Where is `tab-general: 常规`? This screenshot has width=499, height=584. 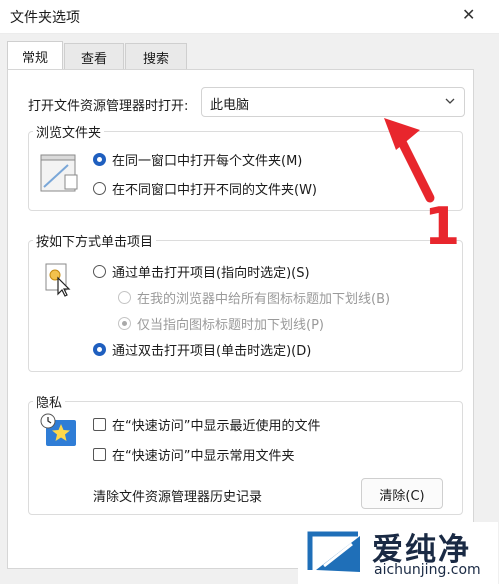
tab-general: 常规 is located at coordinates (35, 55).